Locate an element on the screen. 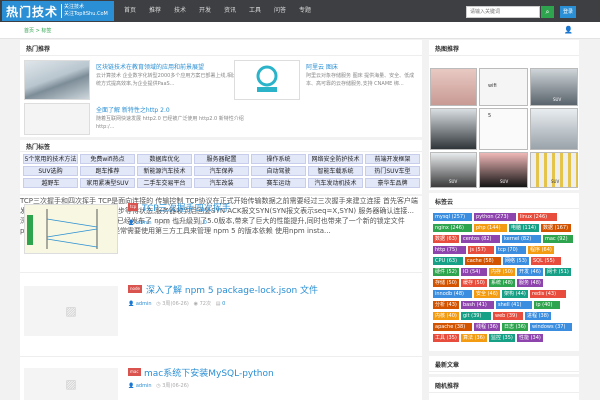 This screenshot has height=400, width=600. cloud-tag: apache (38) is located at coordinates (452, 327).